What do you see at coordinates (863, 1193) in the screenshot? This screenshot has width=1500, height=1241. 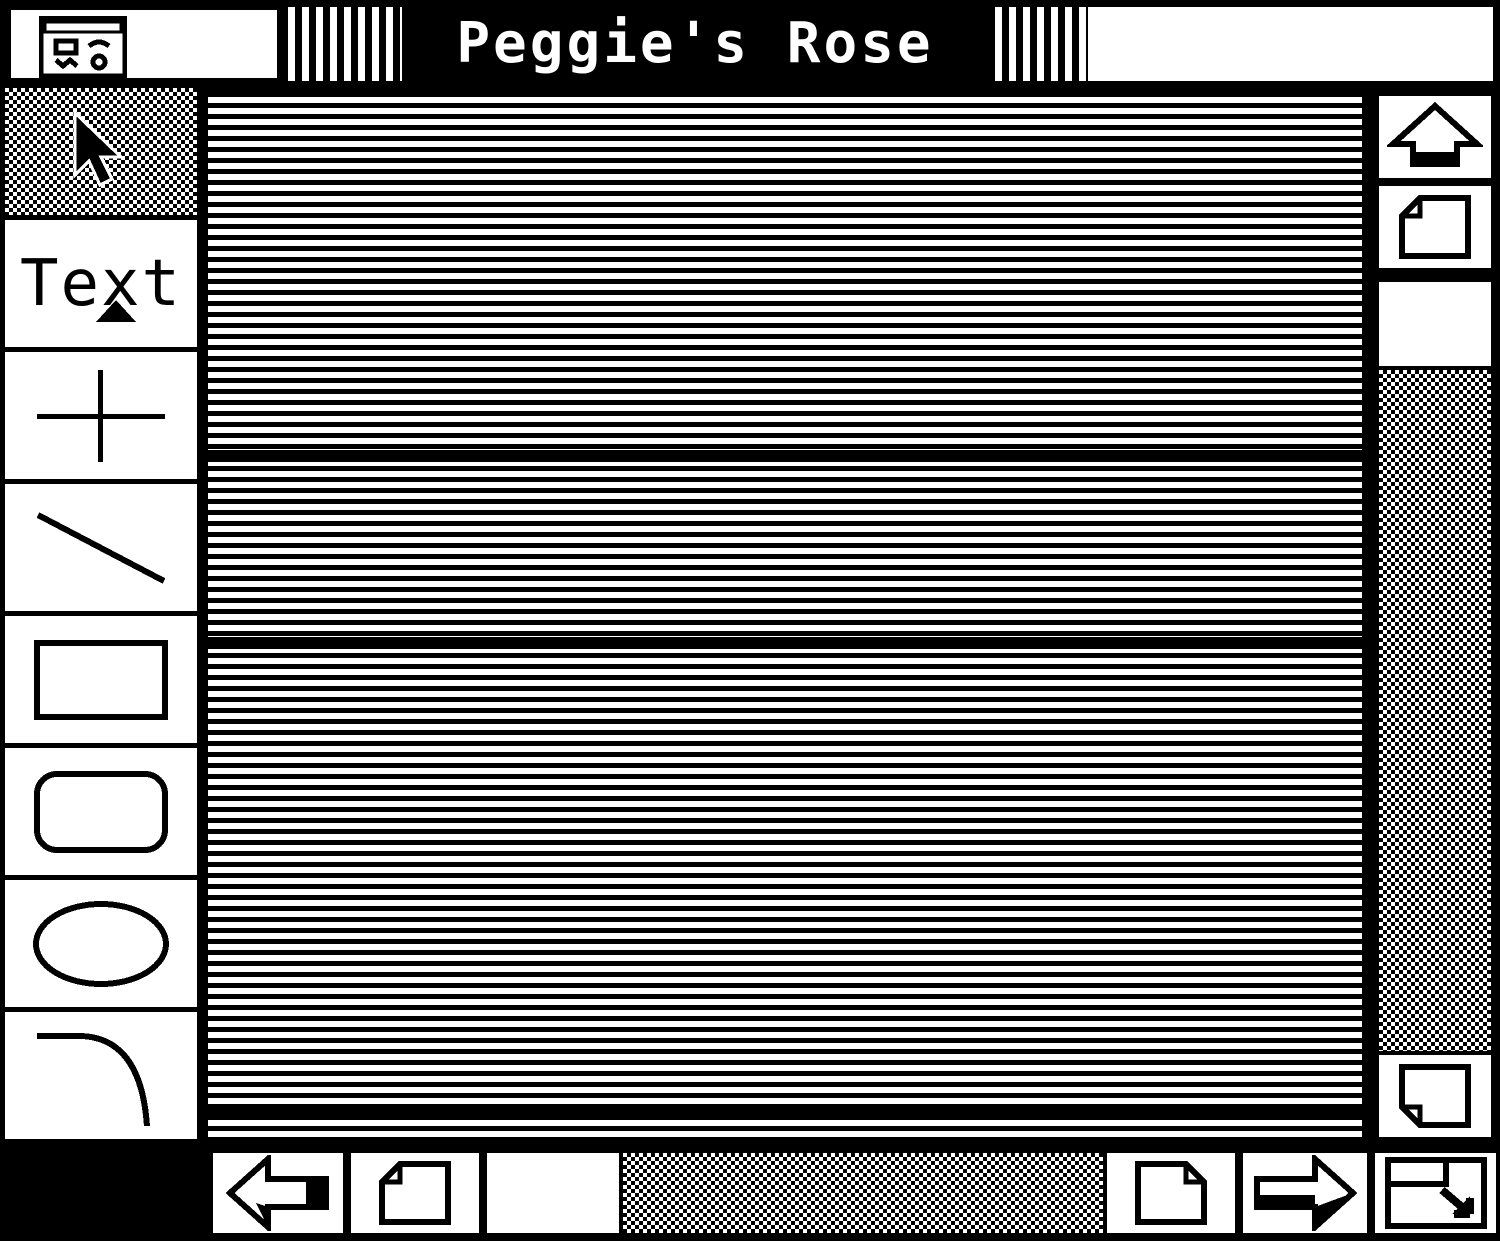 I see `horizontal-scroll-track` at bounding box center [863, 1193].